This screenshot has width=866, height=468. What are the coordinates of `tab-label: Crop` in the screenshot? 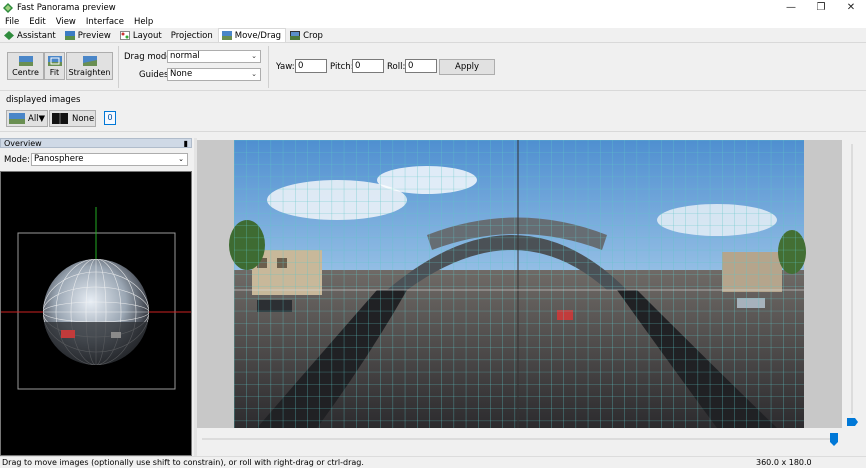 It's located at (313, 35).